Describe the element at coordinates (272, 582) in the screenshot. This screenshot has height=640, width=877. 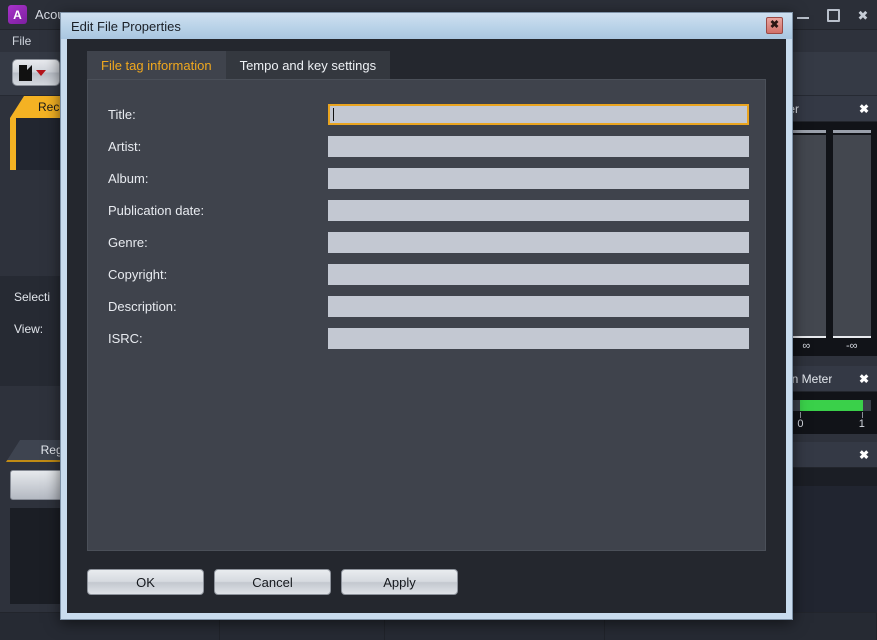
I see `cancel-button: Cancel` at that location.